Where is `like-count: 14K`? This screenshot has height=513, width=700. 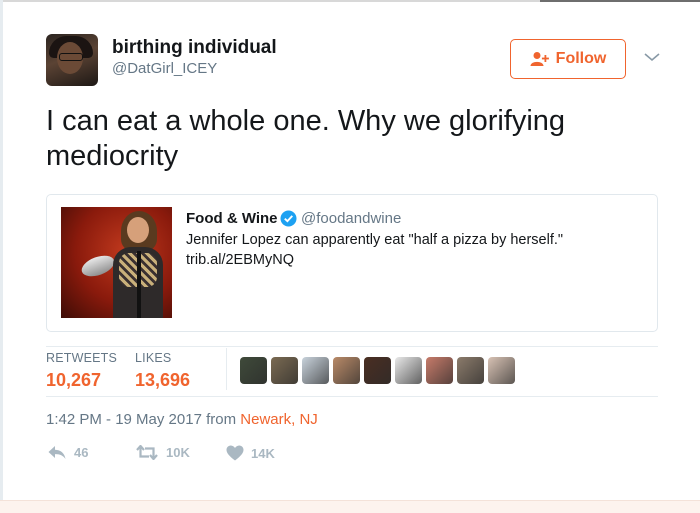 like-count: 14K is located at coordinates (263, 453).